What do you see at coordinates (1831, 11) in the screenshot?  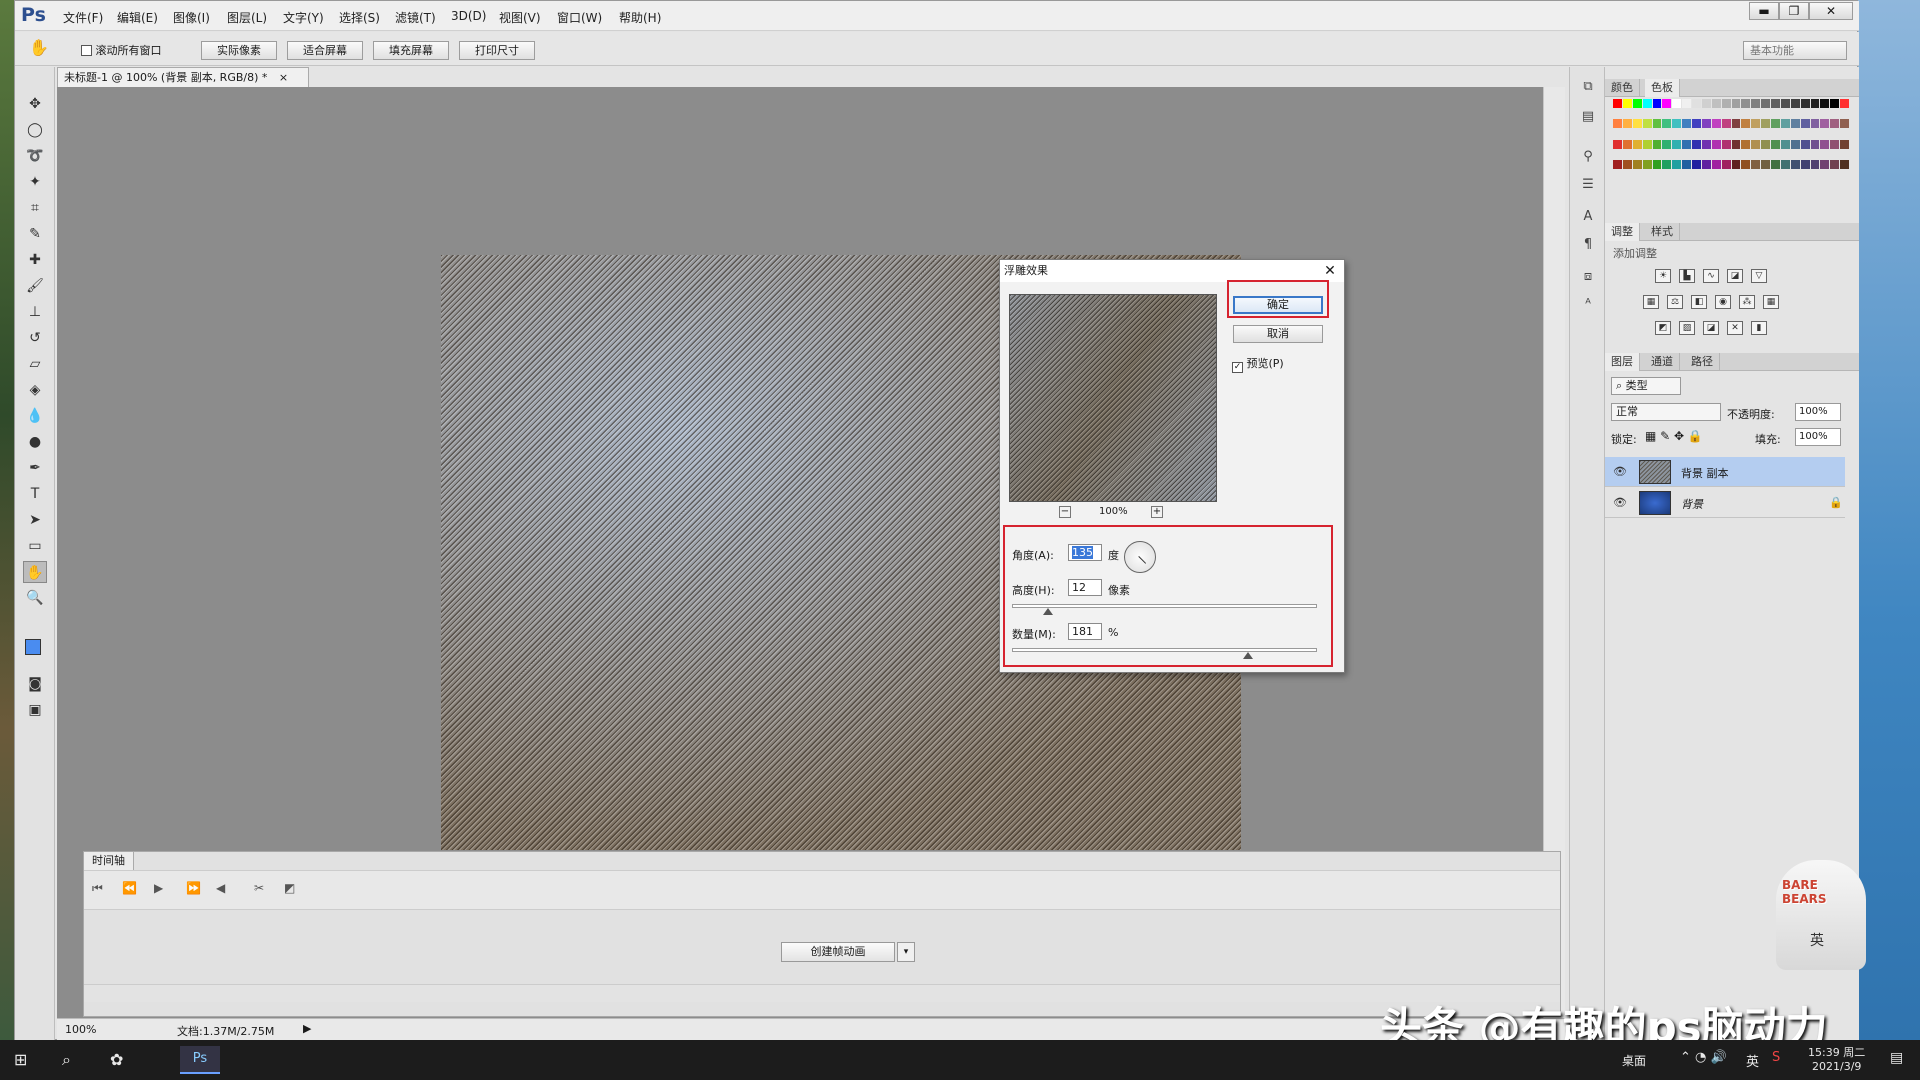 I see `close-window-button: ✕` at bounding box center [1831, 11].